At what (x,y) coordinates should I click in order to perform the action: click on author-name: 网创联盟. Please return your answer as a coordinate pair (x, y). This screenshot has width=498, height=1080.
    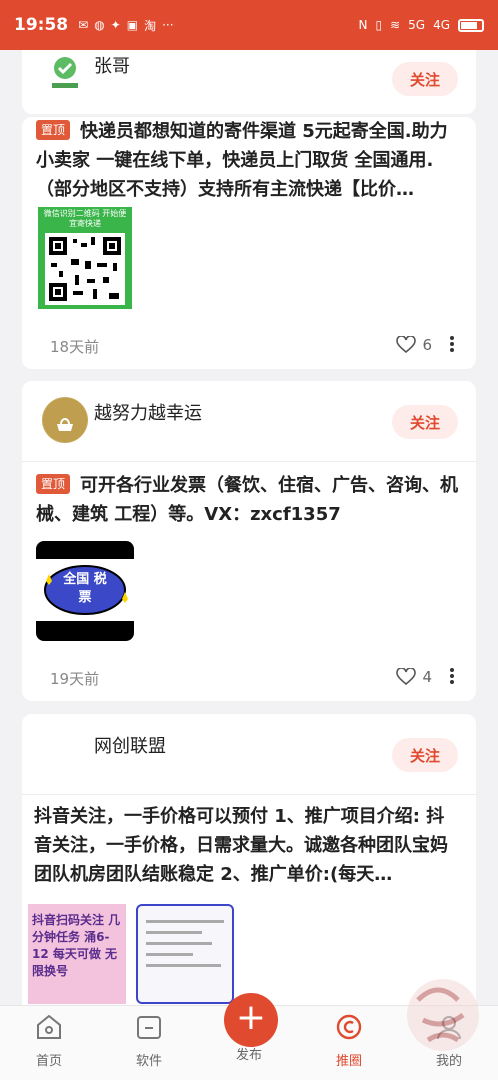
    Looking at the image, I should click on (130, 745).